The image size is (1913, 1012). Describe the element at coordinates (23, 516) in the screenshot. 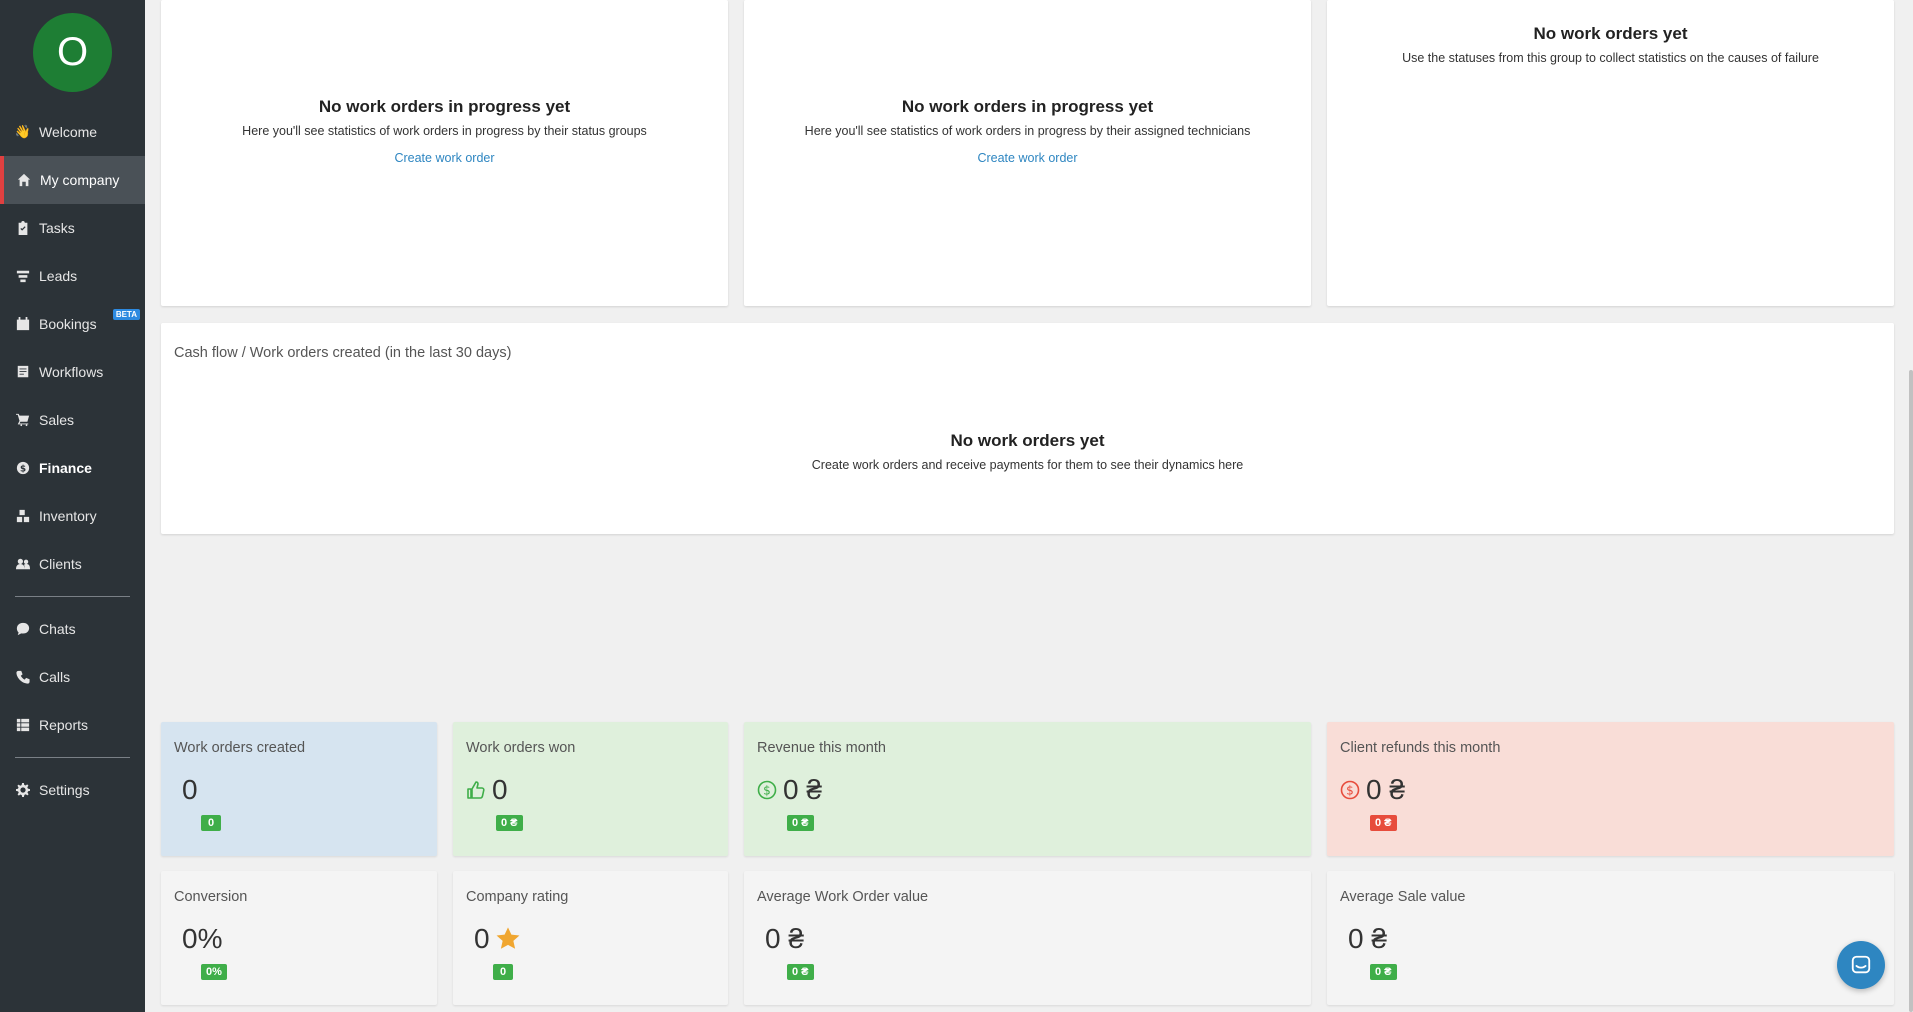

I see `boxes-icon` at that location.